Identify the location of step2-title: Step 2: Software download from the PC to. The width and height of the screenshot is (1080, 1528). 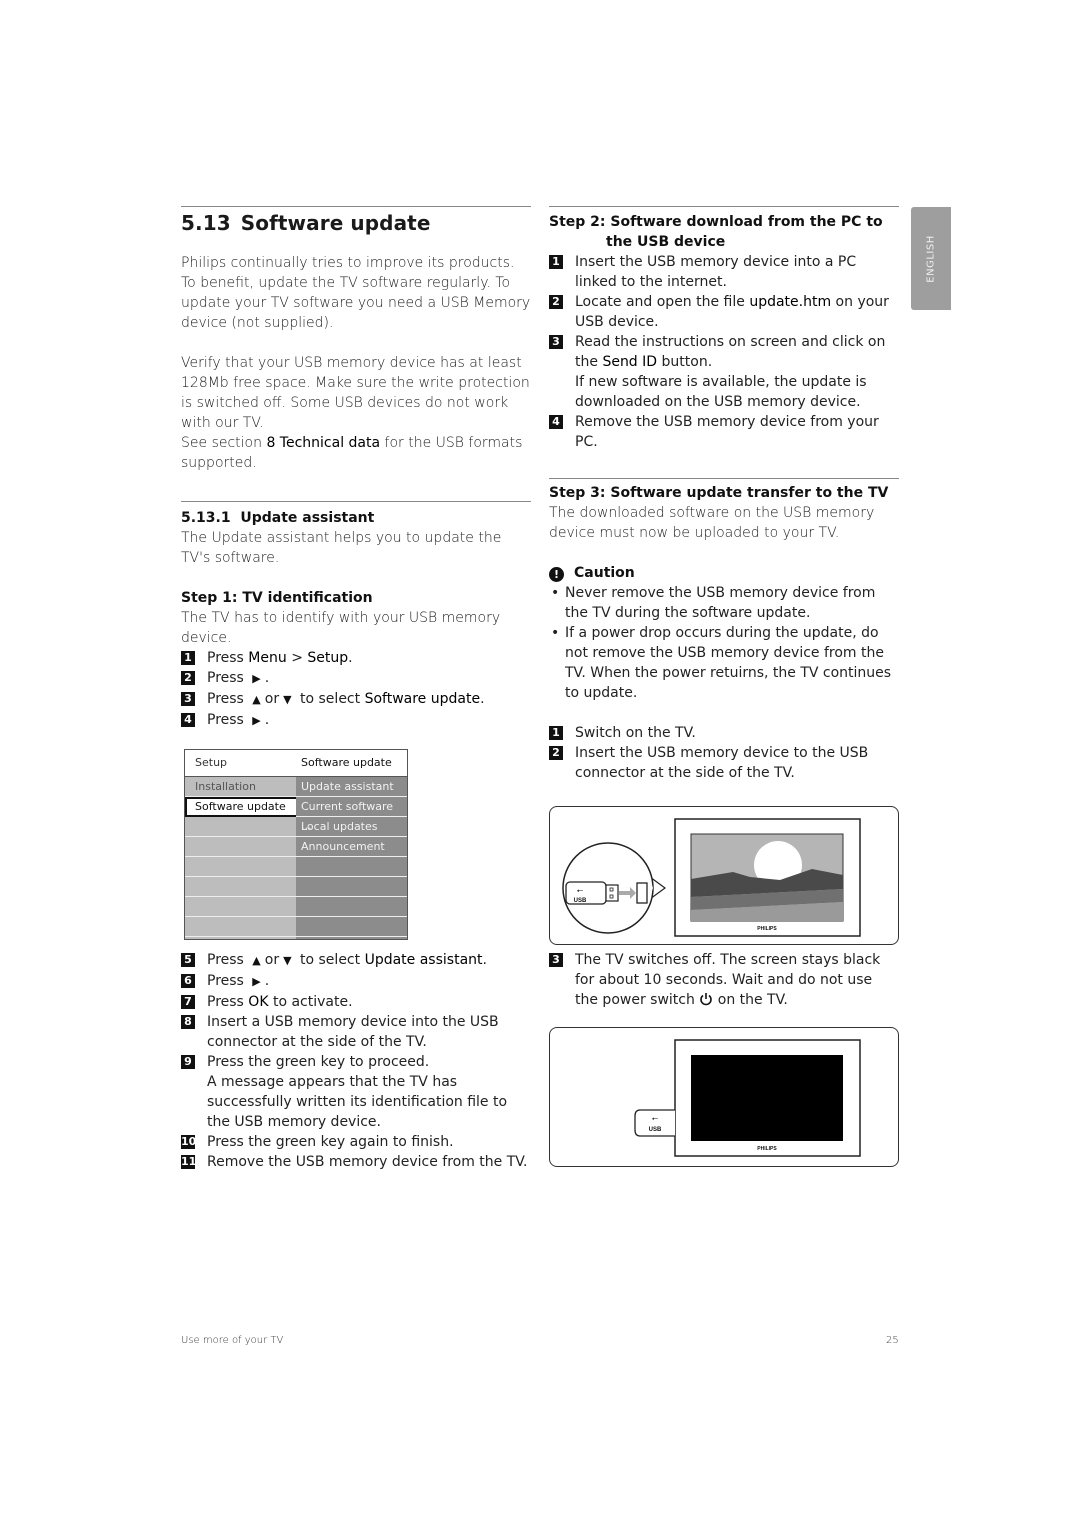
(716, 222).